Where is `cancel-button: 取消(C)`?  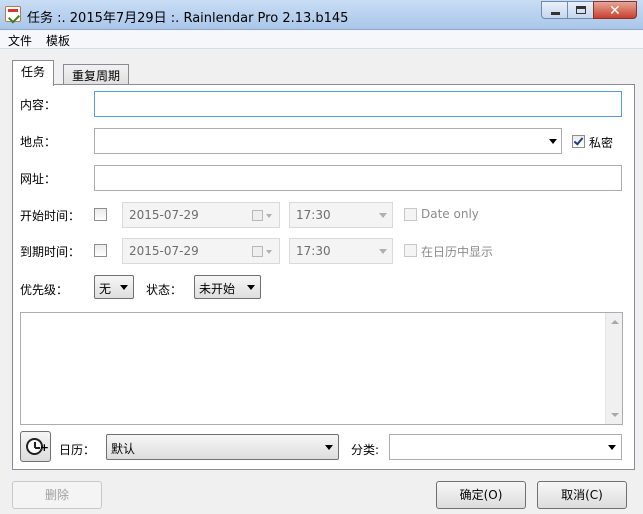
cancel-button: 取消(C) is located at coordinates (582, 495).